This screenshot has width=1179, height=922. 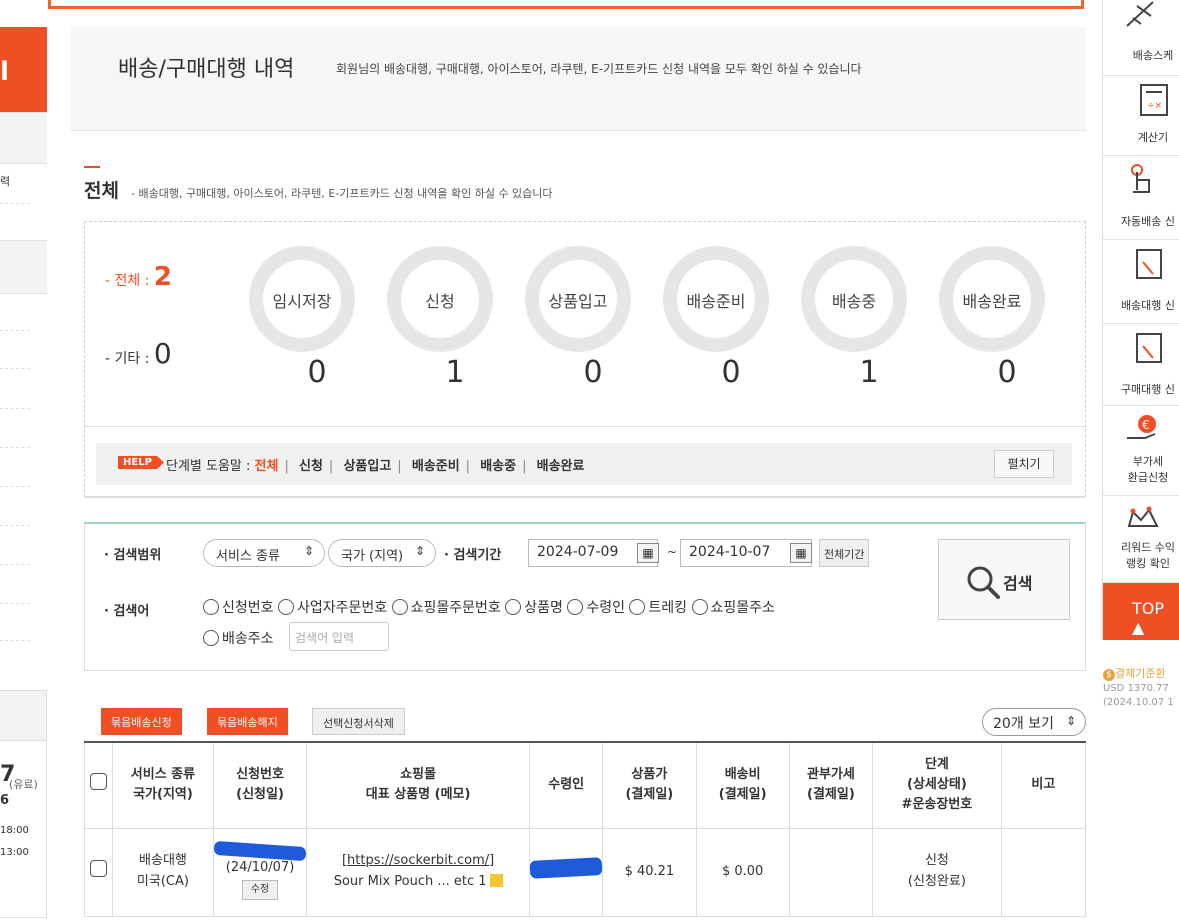 I want to click on option-label: 쇼핑몰주소, so click(x=742, y=608).